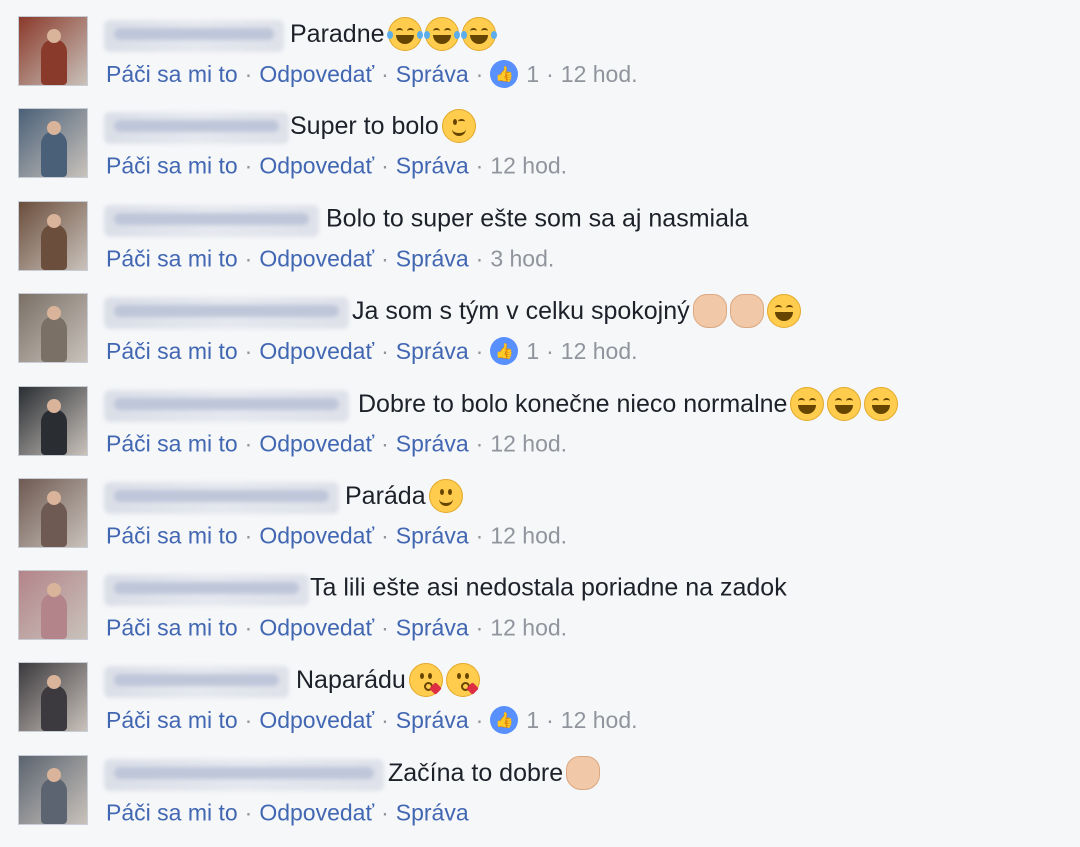 This screenshot has height=847, width=1080. What do you see at coordinates (364, 125) in the screenshot?
I see `comment-body: Super to bolo` at bounding box center [364, 125].